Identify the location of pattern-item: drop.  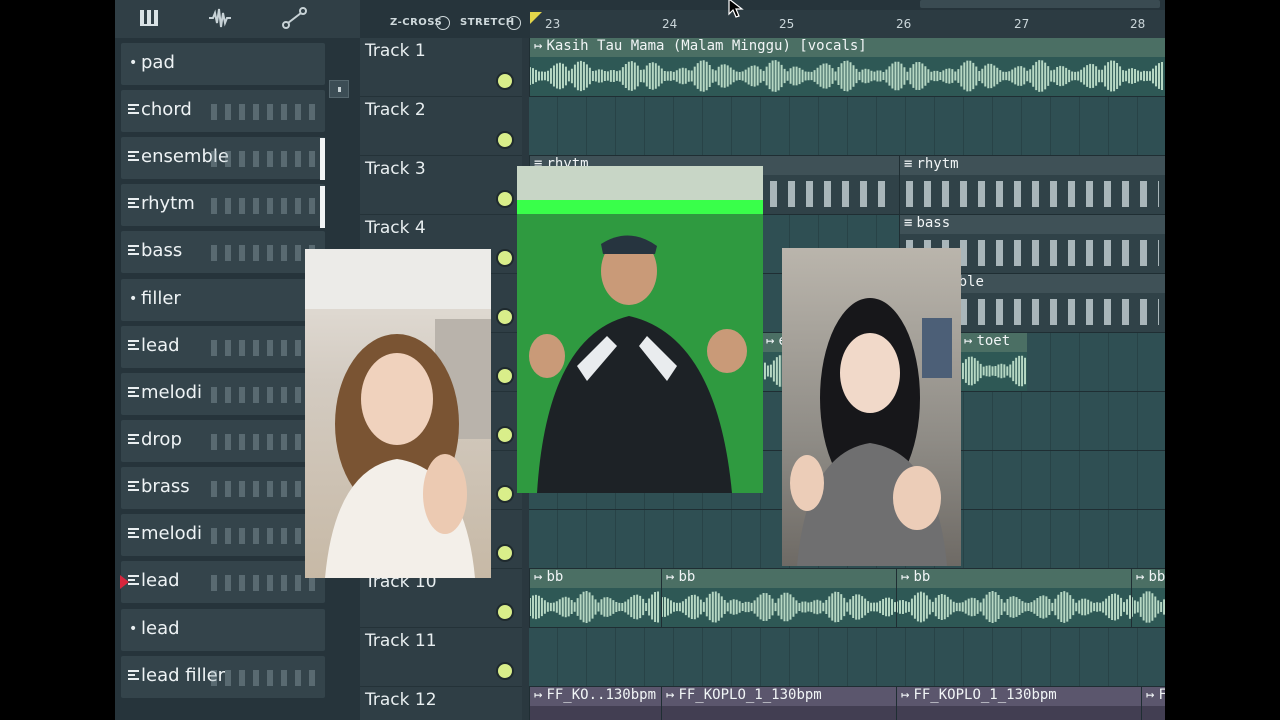
(223, 441).